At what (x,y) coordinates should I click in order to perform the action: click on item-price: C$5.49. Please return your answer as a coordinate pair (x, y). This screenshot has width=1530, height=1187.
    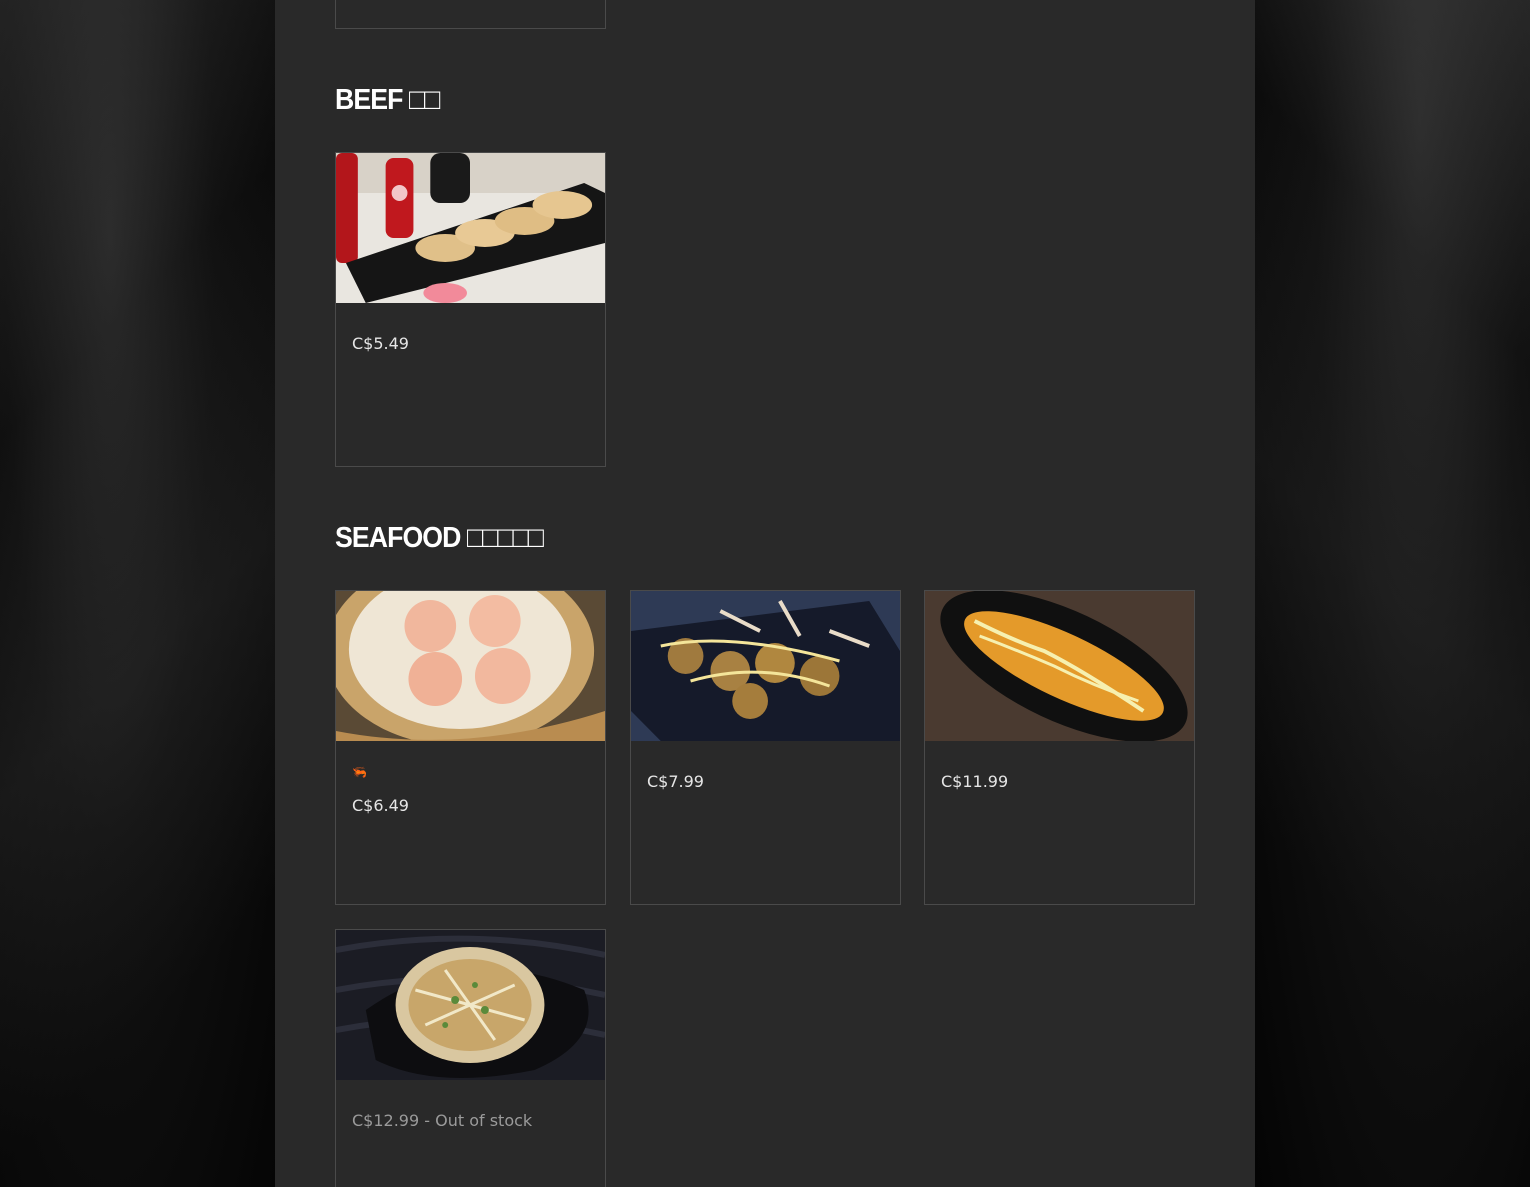
    Looking at the image, I should click on (380, 343).